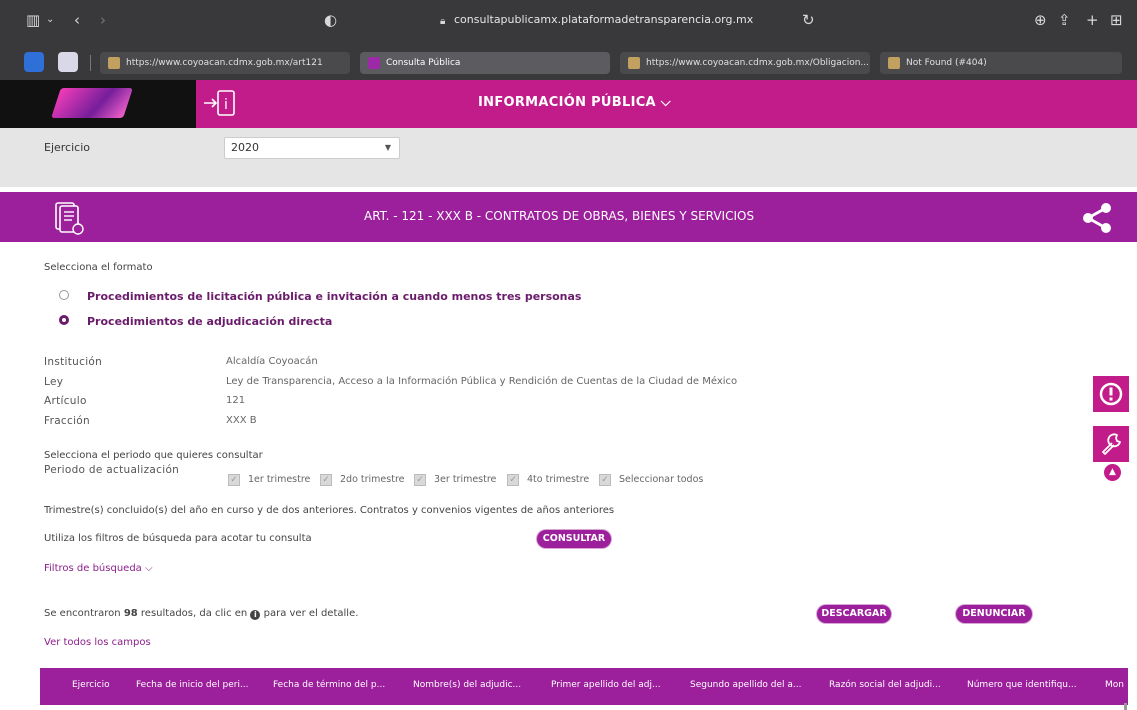 This screenshot has width=1137, height=710. What do you see at coordinates (50, 20) in the screenshot?
I see `chevron-down-icon: ⌄` at bounding box center [50, 20].